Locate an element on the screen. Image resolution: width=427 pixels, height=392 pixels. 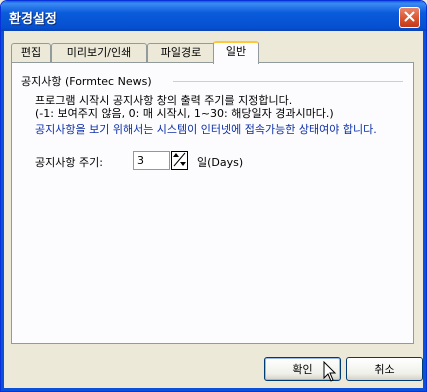
internet-notice: 공지사항을 보기 위해서는 시스템이 인터넷에 접속가능한 상태여야 합니다. is located at coordinates (206, 129).